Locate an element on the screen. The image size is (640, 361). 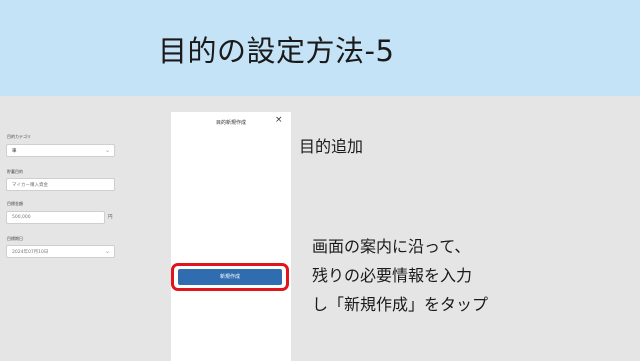
purpose-value: マイカー購入資金 is located at coordinates (30, 185).